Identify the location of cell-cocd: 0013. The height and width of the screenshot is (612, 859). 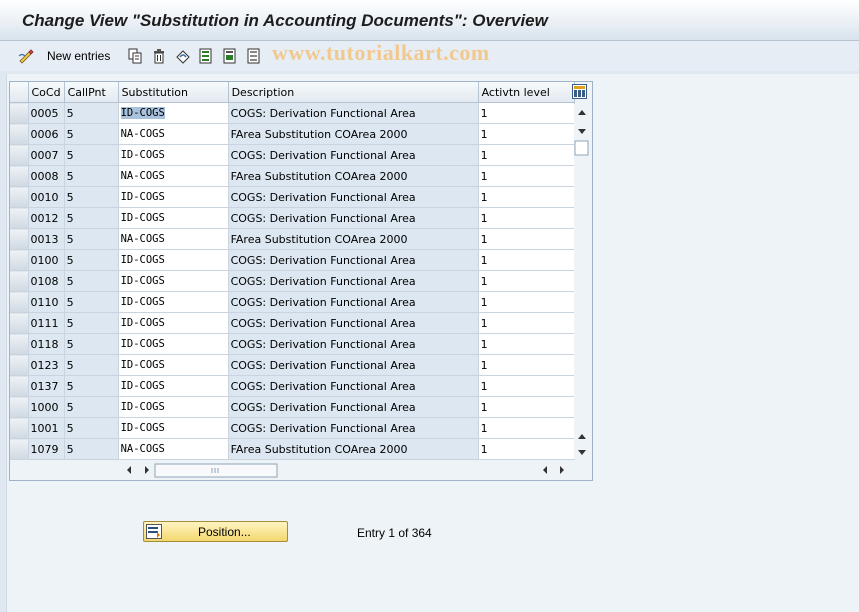
(46, 239).